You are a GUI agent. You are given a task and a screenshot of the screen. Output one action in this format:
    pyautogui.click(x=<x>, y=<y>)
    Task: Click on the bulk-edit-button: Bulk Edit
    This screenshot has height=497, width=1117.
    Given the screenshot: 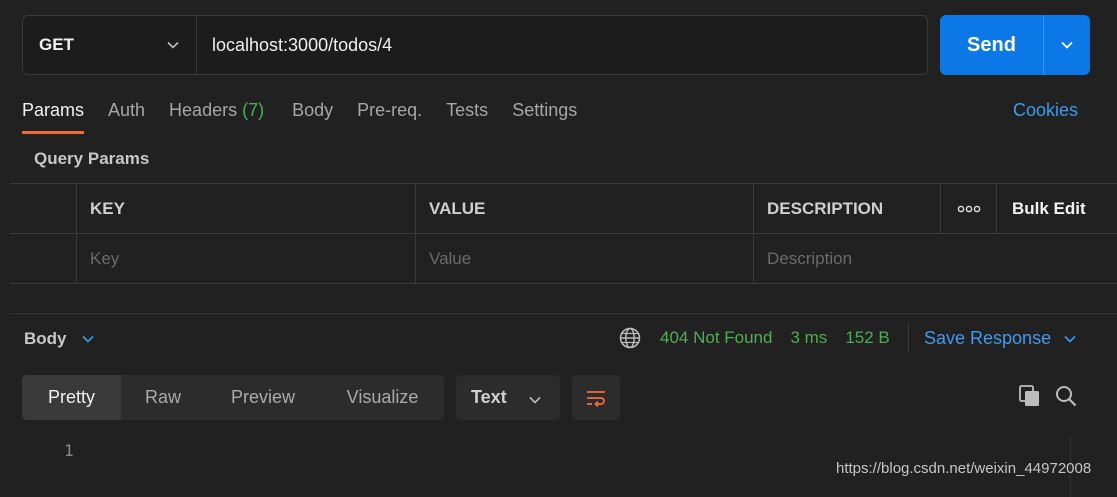 What is the action you would take?
    pyautogui.click(x=1056, y=209)
    